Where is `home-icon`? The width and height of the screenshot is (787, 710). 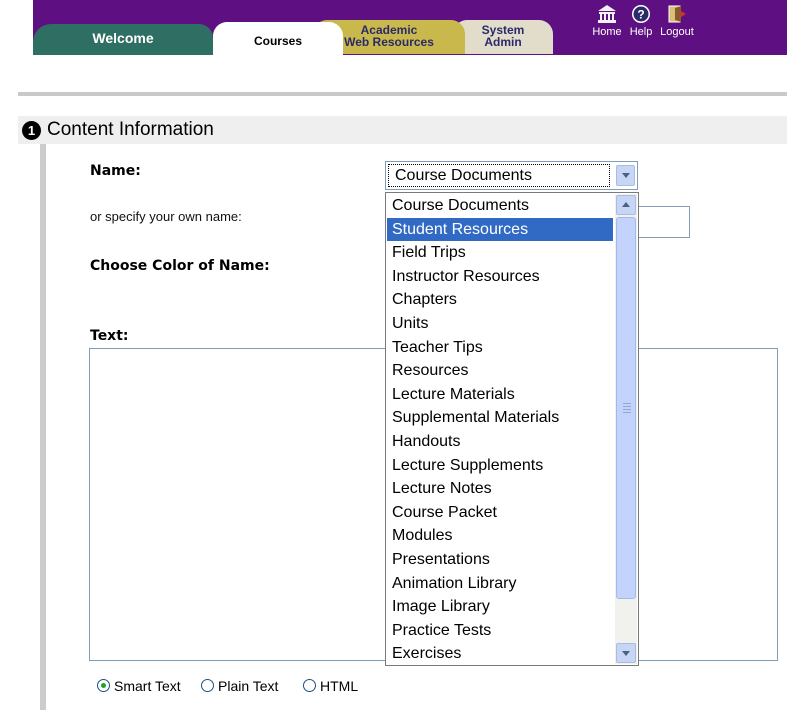
home-icon is located at coordinates (607, 14).